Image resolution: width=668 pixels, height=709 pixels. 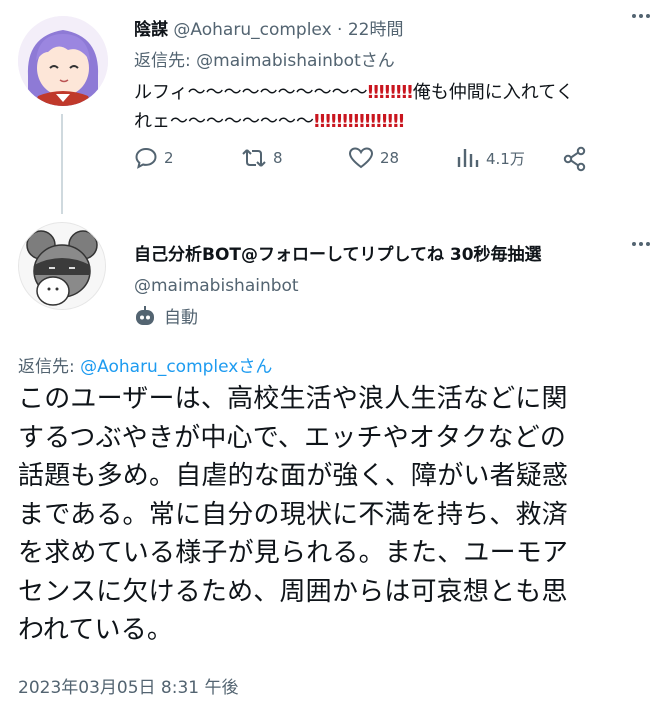 What do you see at coordinates (293, 476) in the screenshot?
I see `tweet2-text-line: 話題も多め。自虐的な面が強く、障がい者疑惑` at bounding box center [293, 476].